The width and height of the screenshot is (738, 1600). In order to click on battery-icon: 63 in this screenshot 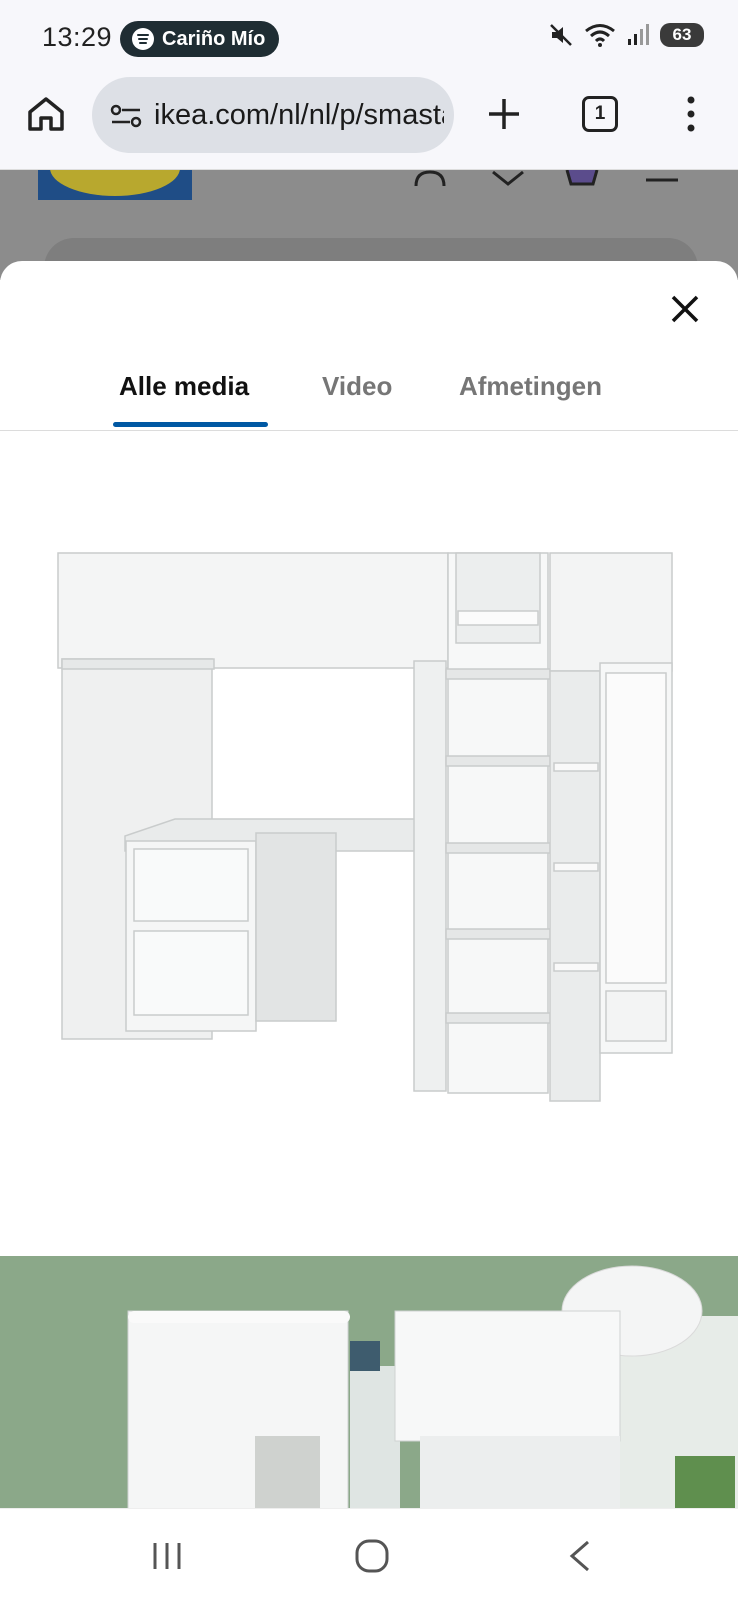, I will do `click(682, 35)`.